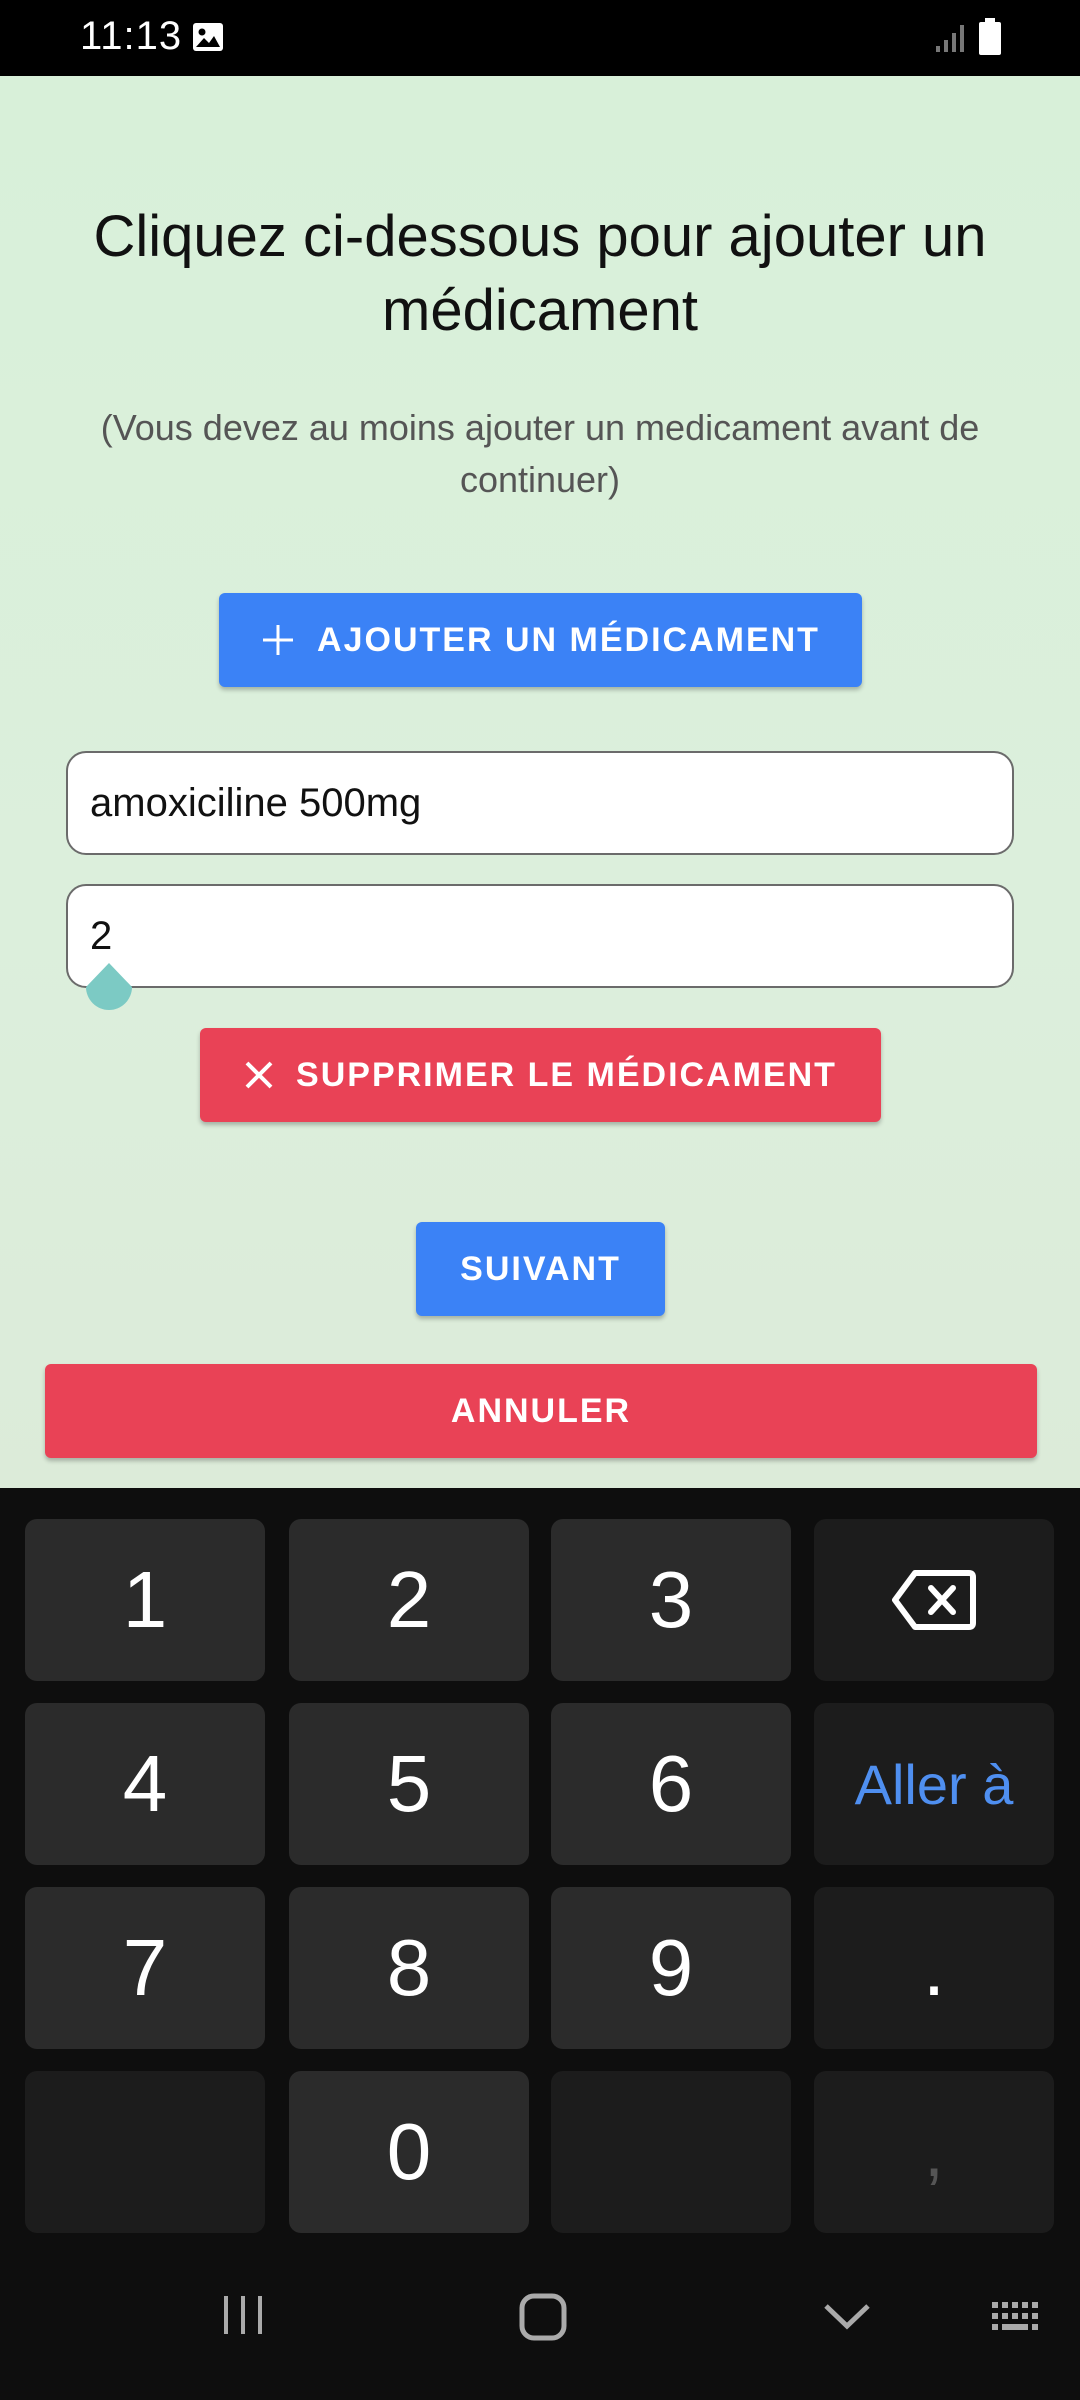 The width and height of the screenshot is (1080, 2400). Describe the element at coordinates (568, 639) in the screenshot. I see `add-medication-label: AJOUTER UN MÉDICAMENT` at that location.